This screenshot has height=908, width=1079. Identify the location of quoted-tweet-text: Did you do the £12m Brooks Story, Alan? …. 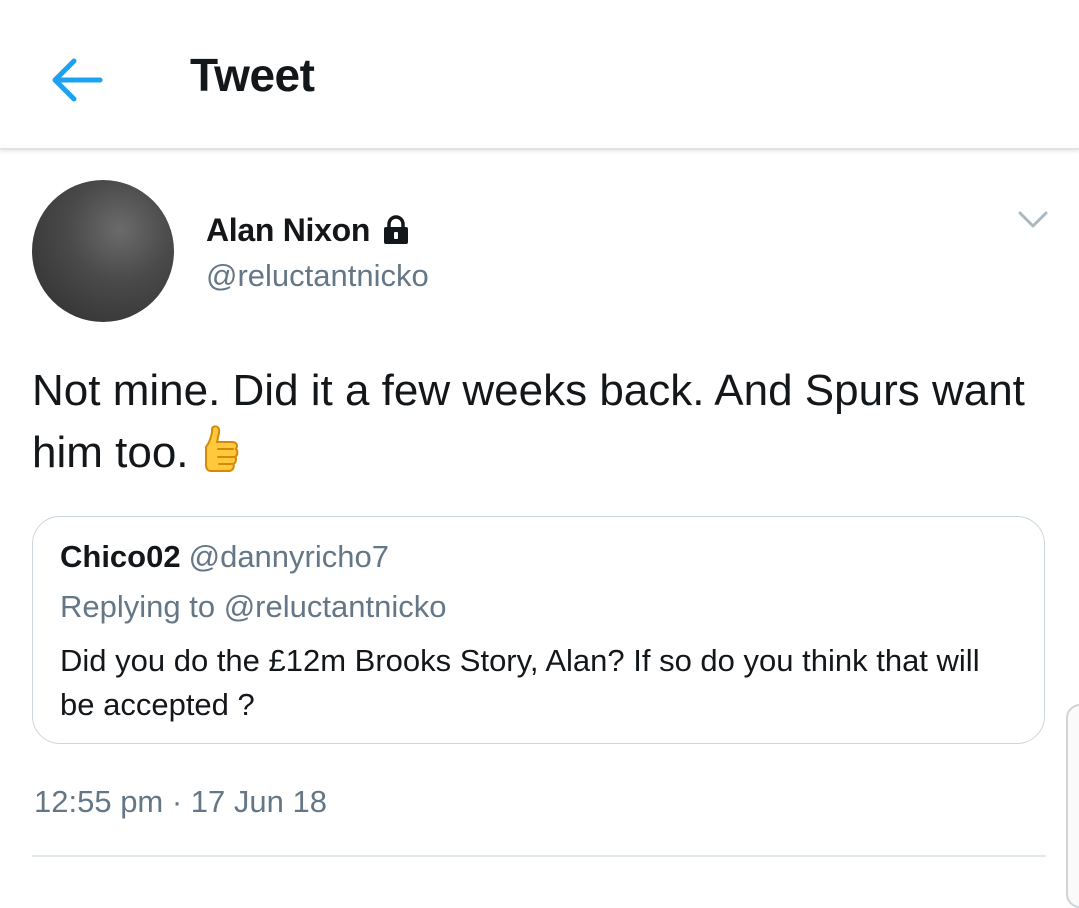
(520, 682).